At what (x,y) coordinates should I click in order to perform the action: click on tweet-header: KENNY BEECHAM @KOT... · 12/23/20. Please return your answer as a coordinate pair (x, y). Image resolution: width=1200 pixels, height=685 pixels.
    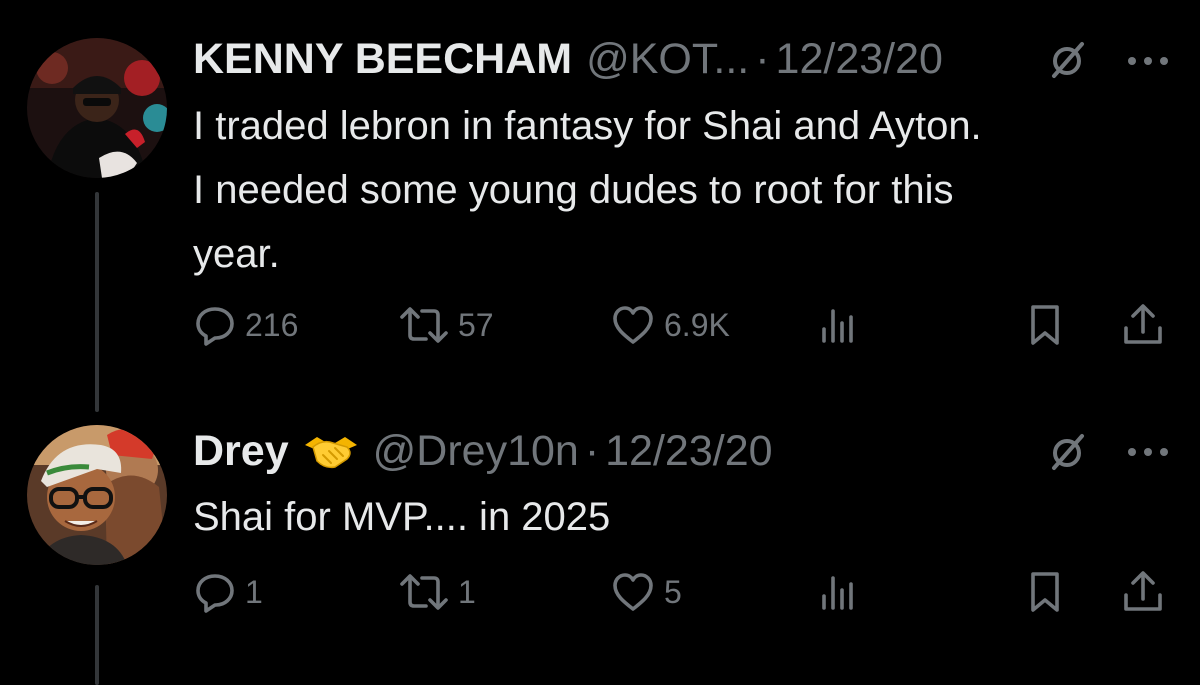
    Looking at the image, I should click on (568, 59).